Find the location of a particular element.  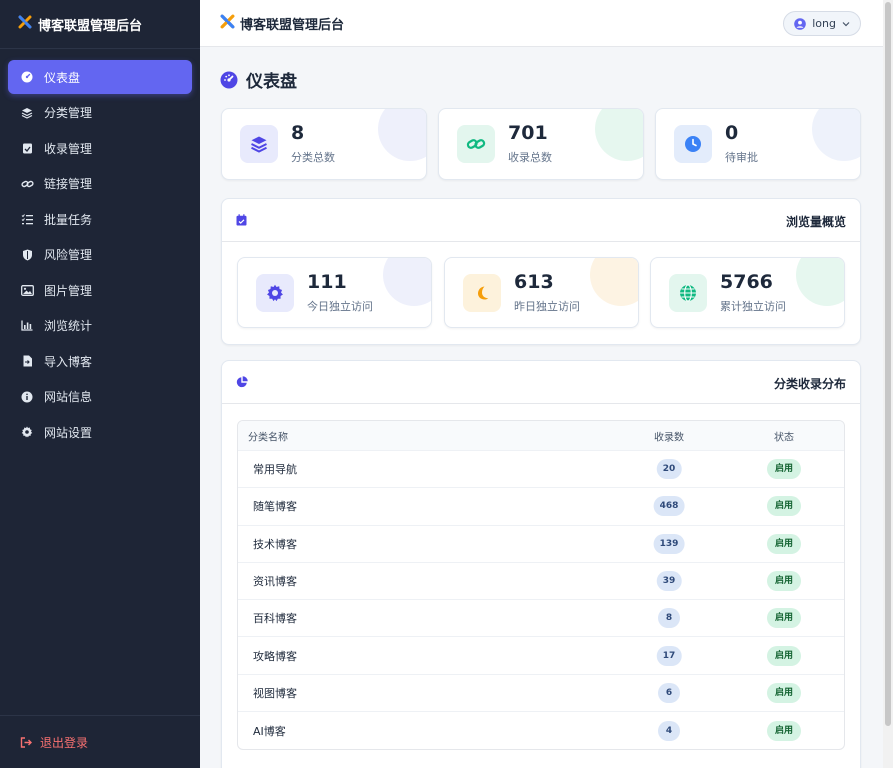

column-header-status: 状态 is located at coordinates (784, 437).